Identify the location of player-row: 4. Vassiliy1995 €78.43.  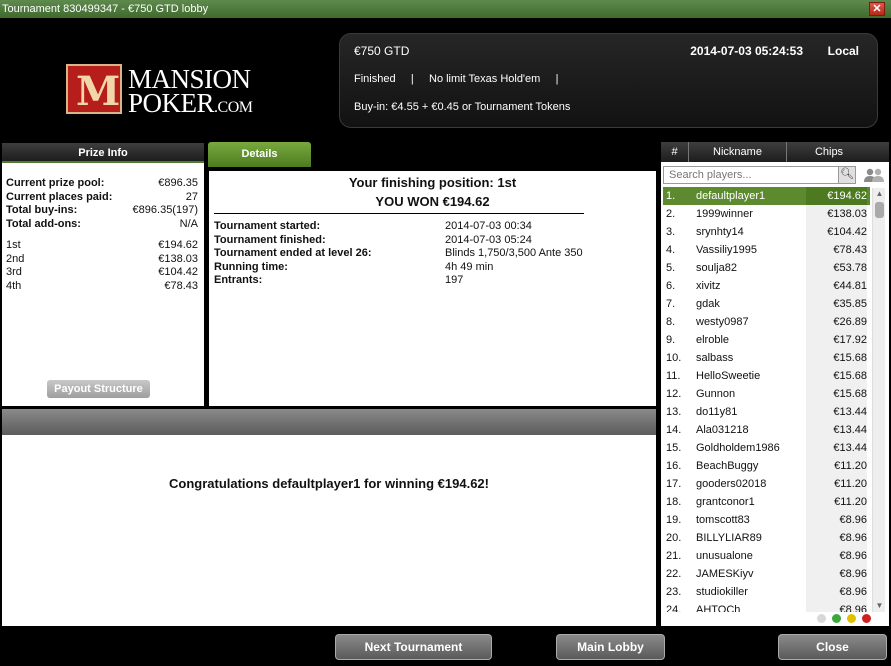
(766, 250).